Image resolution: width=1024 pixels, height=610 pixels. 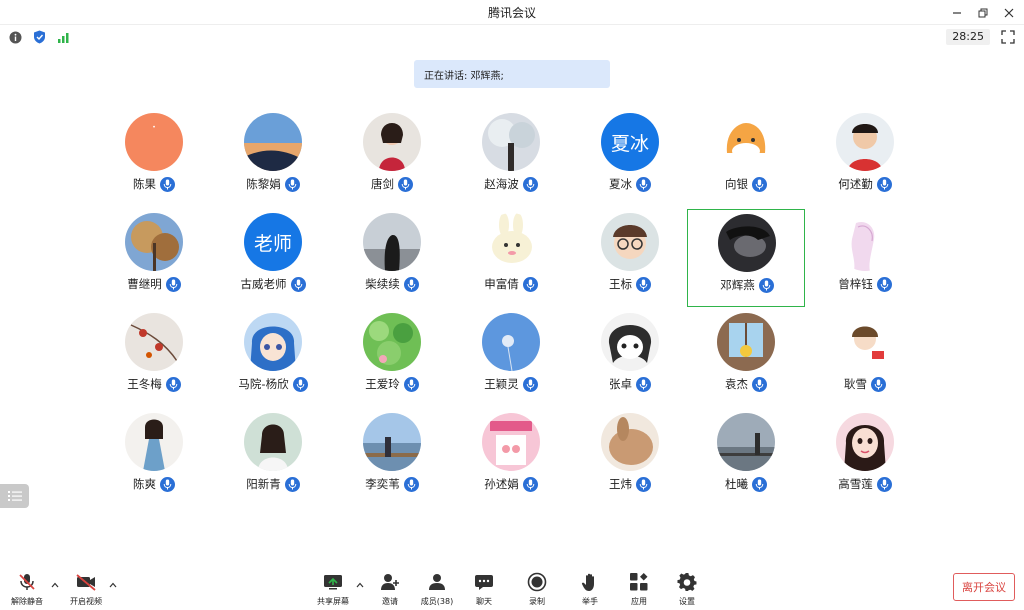 What do you see at coordinates (630, 158) in the screenshot?
I see `participant-tile: 夏冰 夏冰` at bounding box center [630, 158].